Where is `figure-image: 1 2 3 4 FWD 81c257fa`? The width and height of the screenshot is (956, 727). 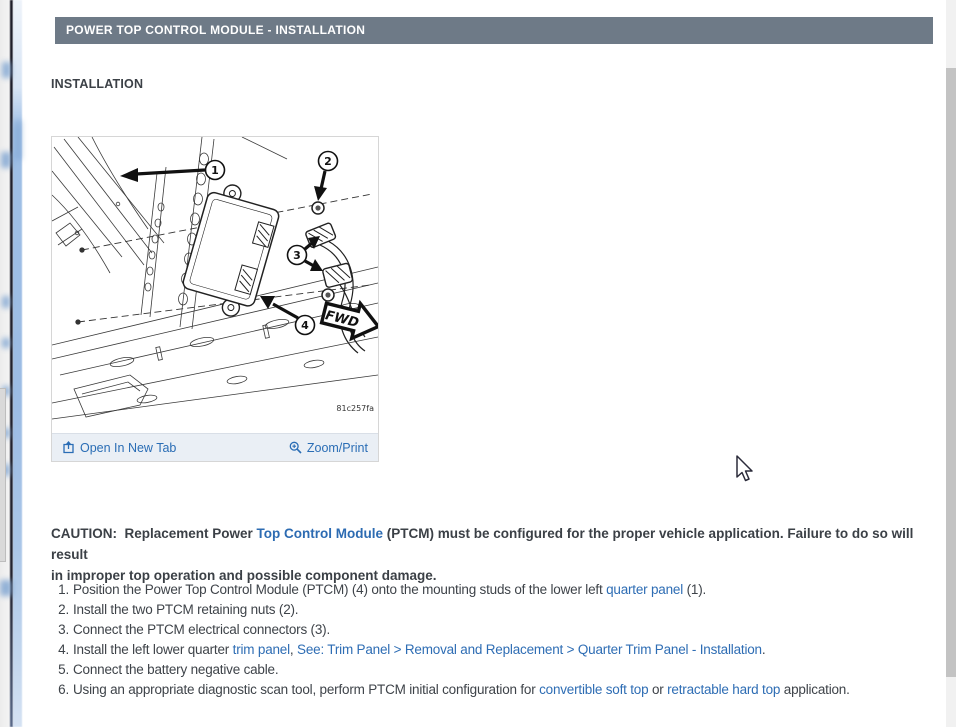 figure-image: 1 2 3 4 FWD 81c257fa is located at coordinates (216, 284).